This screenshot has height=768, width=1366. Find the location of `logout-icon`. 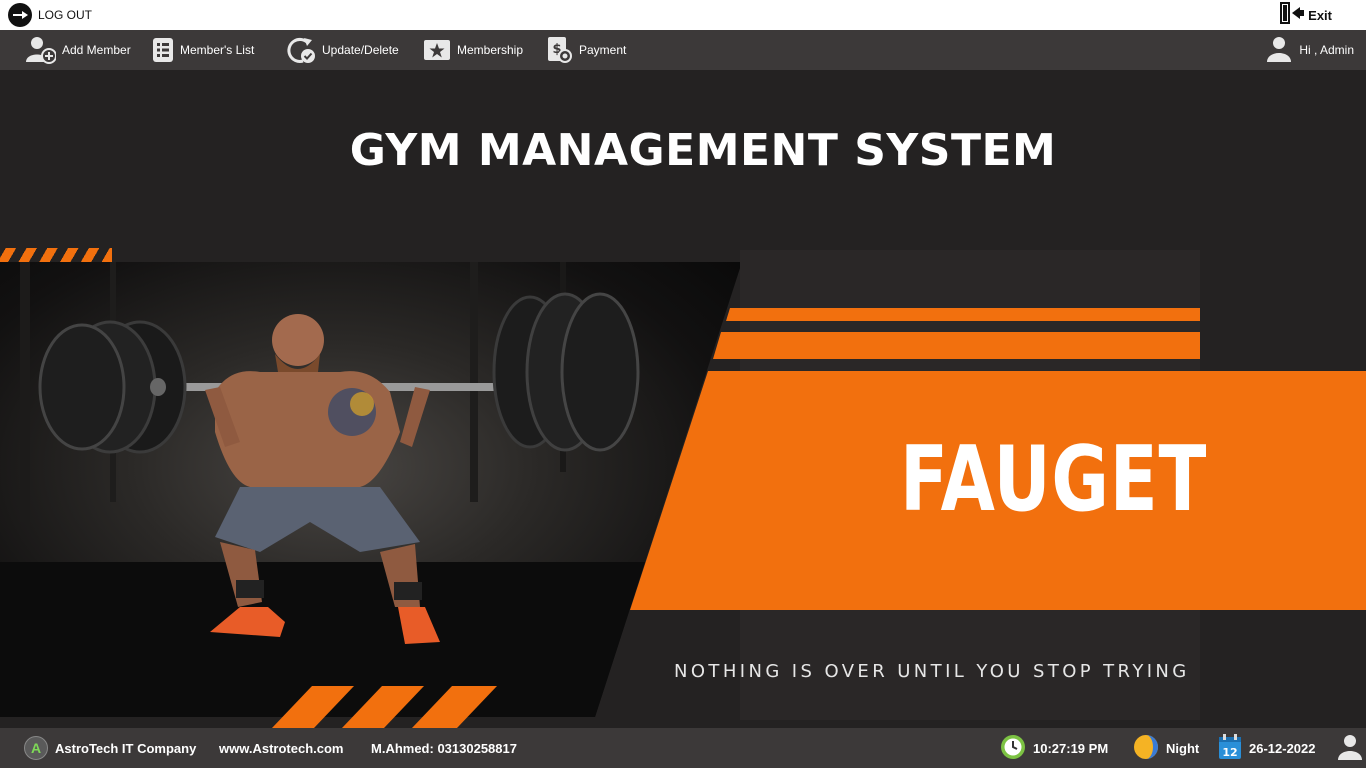

logout-icon is located at coordinates (20, 15).